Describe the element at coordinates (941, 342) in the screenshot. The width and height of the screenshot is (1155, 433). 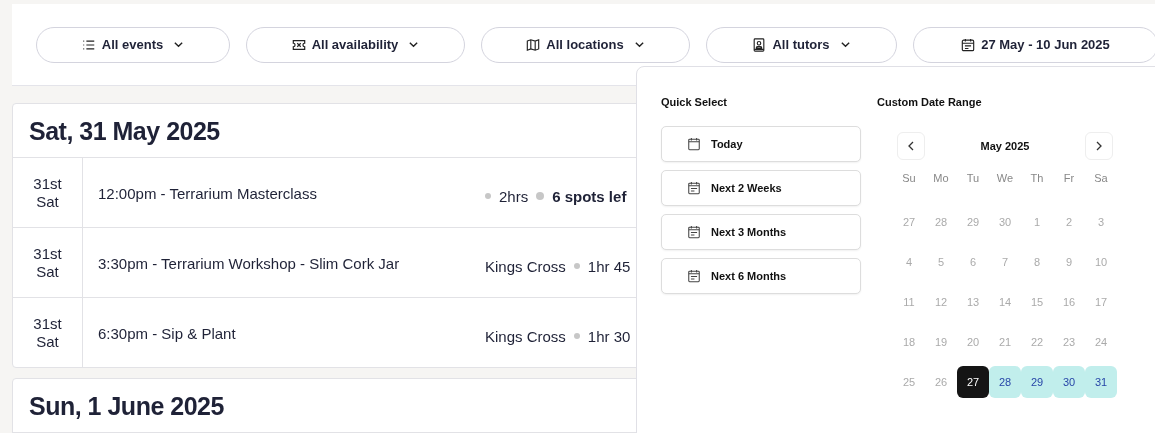
I see `calendar-date: 19` at that location.